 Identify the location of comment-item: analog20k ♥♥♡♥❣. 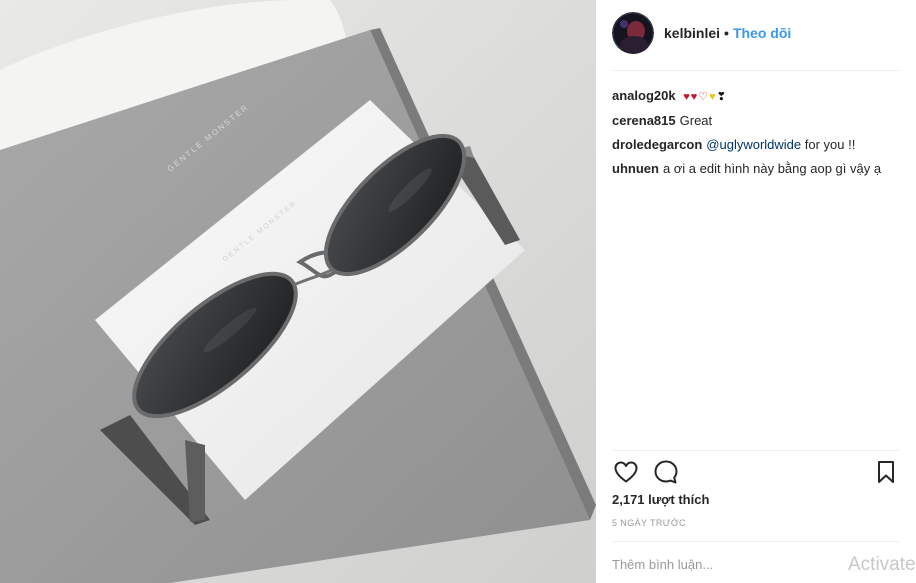
(756, 96).